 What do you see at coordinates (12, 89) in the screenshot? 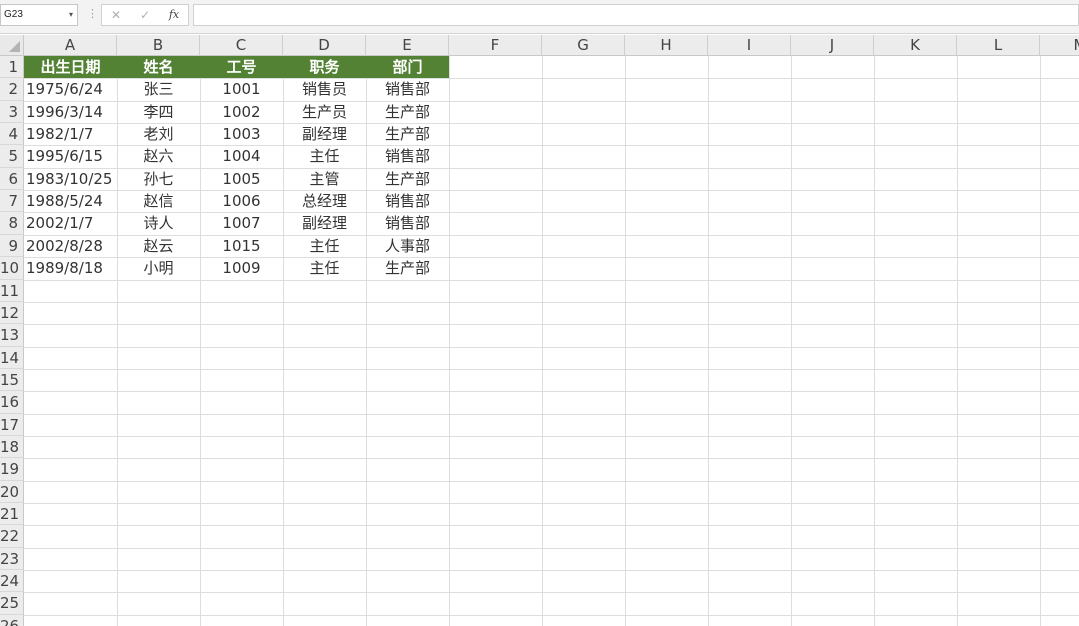
I see `row-header-2: 2` at bounding box center [12, 89].